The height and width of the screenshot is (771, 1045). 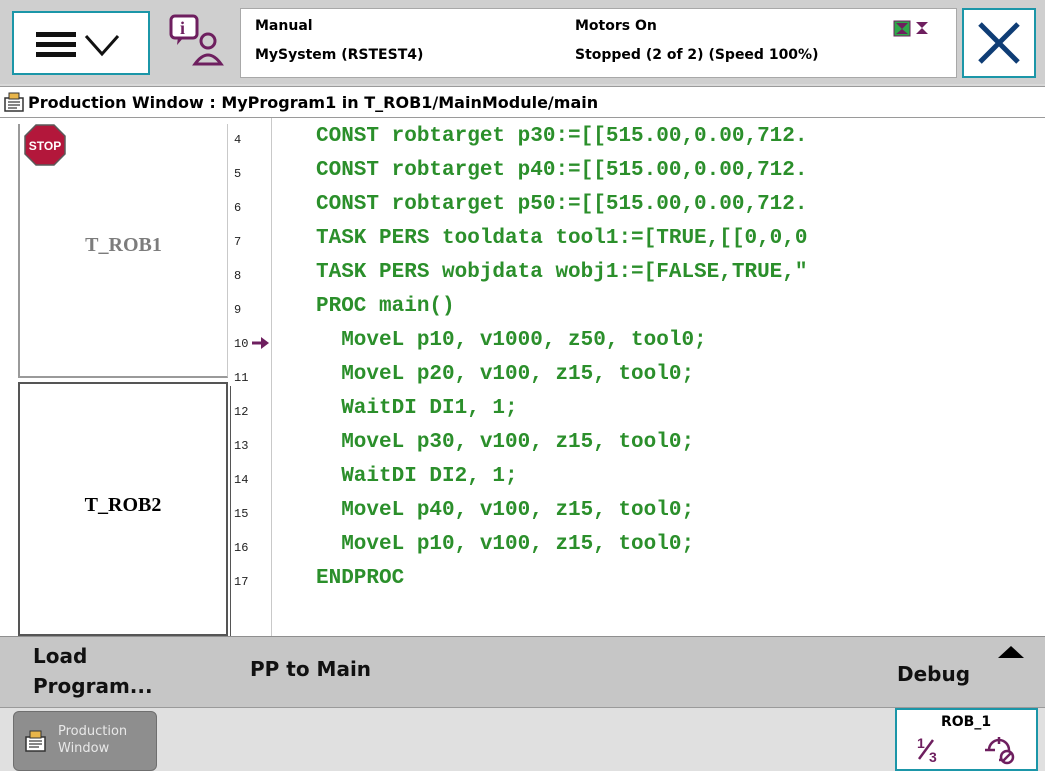 What do you see at coordinates (562, 272) in the screenshot?
I see `code-text: TASK PERS wobjdata wobj1:=[FALSE,TRUE,"` at bounding box center [562, 272].